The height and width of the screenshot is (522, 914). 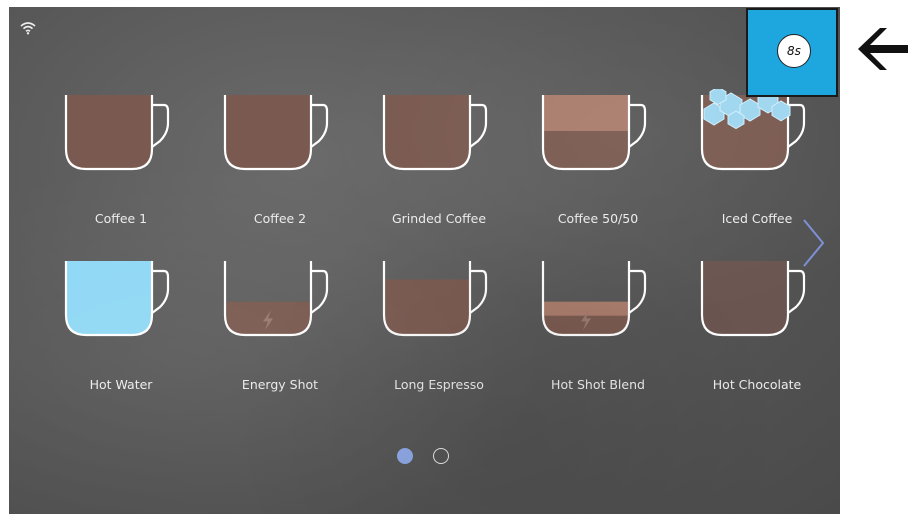 What do you see at coordinates (439, 218) in the screenshot?
I see `drink-label: Grinded Coffee` at bounding box center [439, 218].